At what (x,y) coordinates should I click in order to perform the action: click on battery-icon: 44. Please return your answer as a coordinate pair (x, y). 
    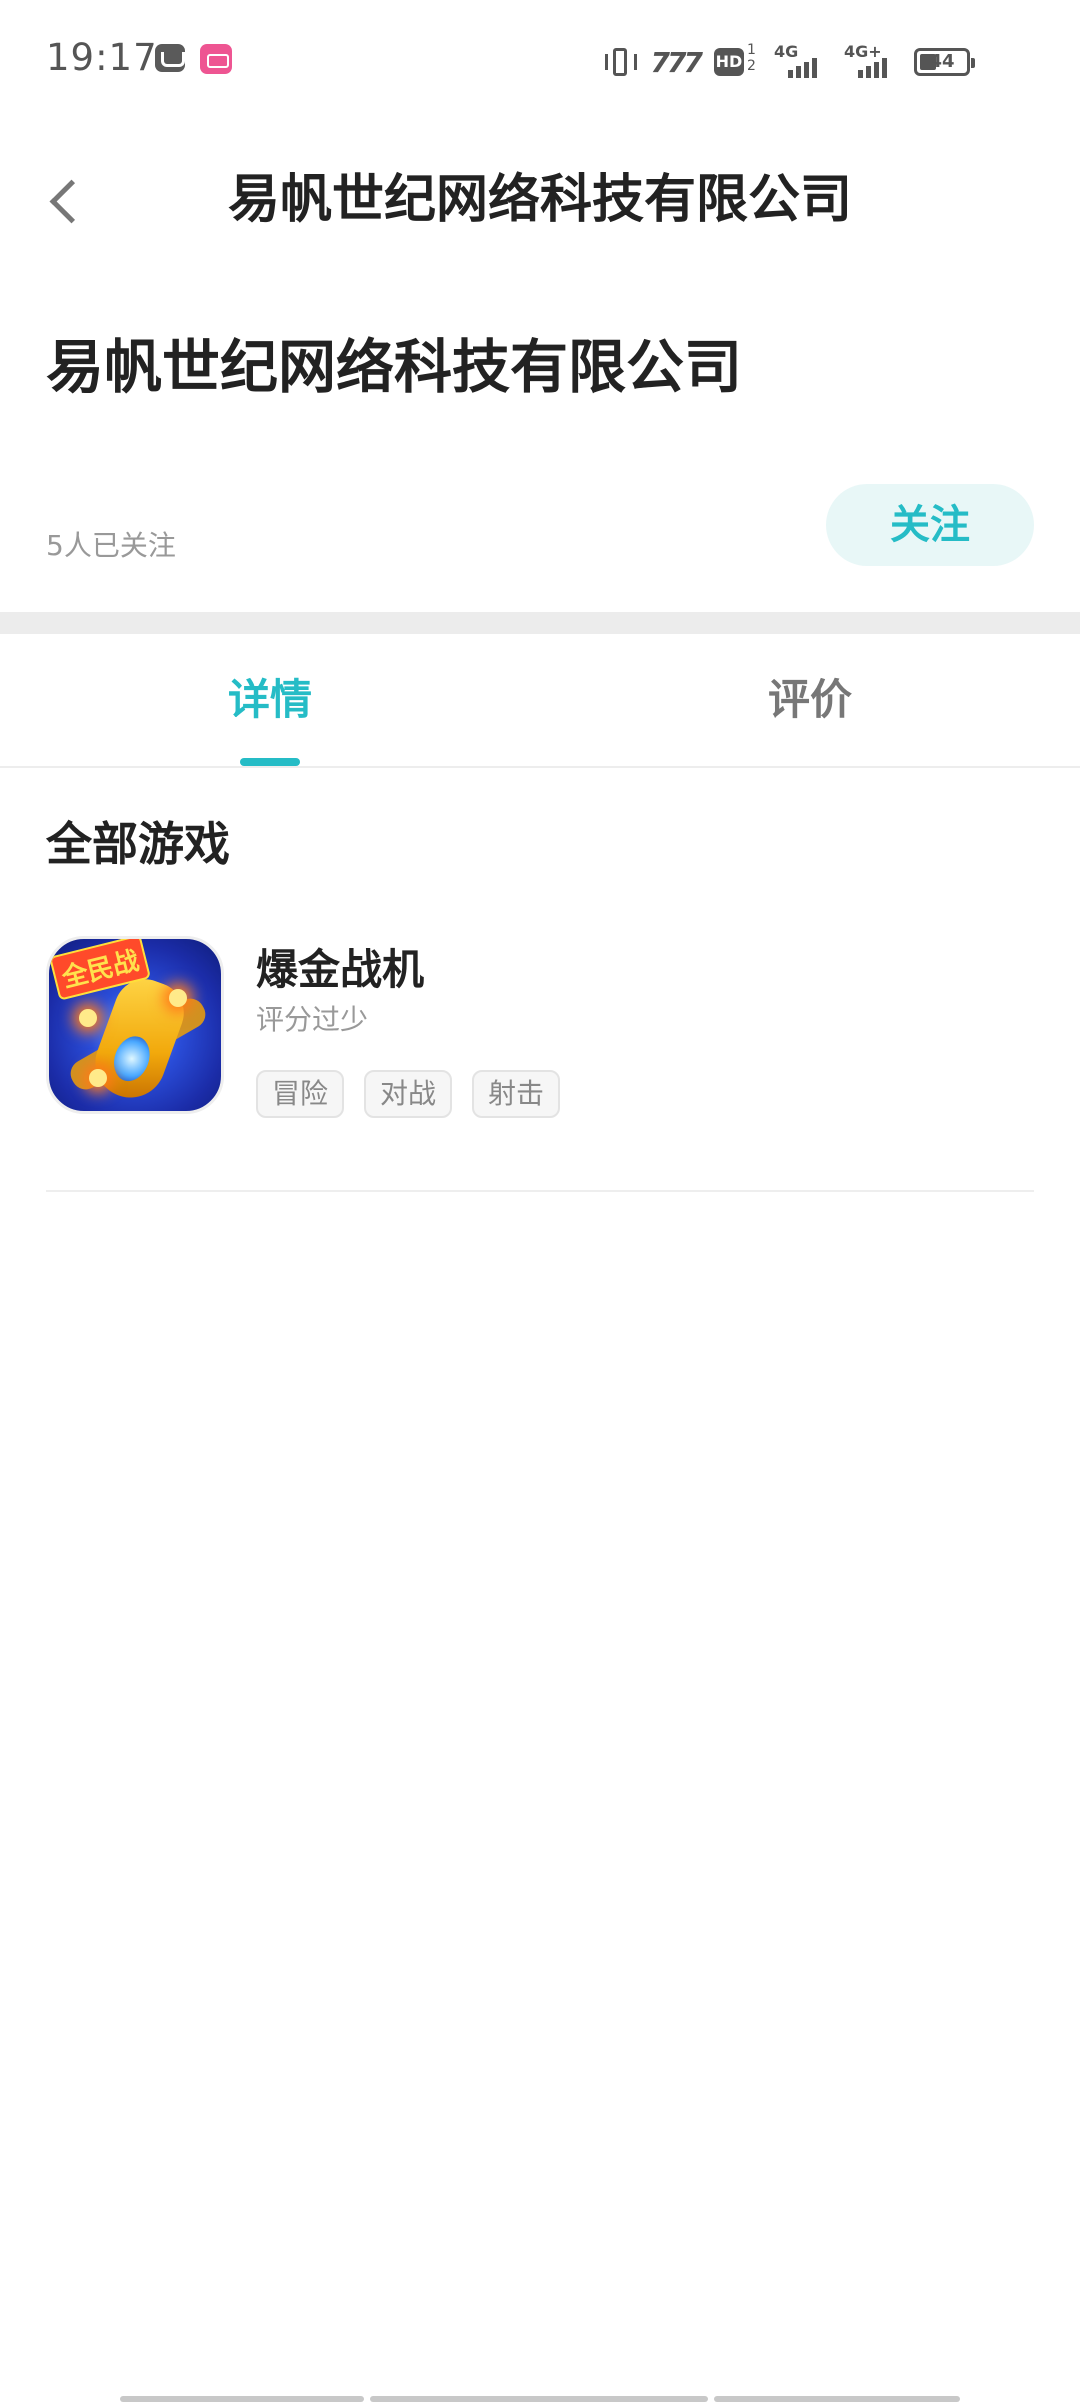
    Looking at the image, I should click on (944, 62).